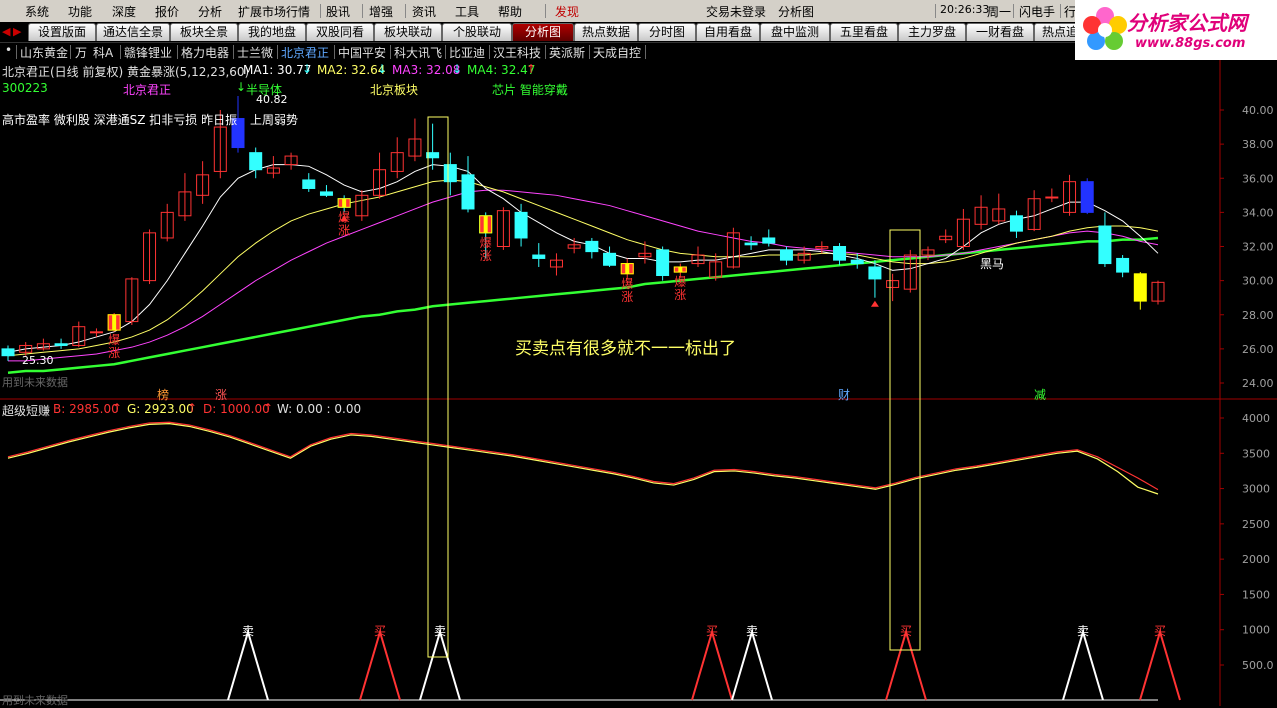 Image resolution: width=1277 pixels, height=708 pixels. Describe the element at coordinates (1256, 489) in the screenshot. I see `sub-y-tick-label: 3000` at that location.